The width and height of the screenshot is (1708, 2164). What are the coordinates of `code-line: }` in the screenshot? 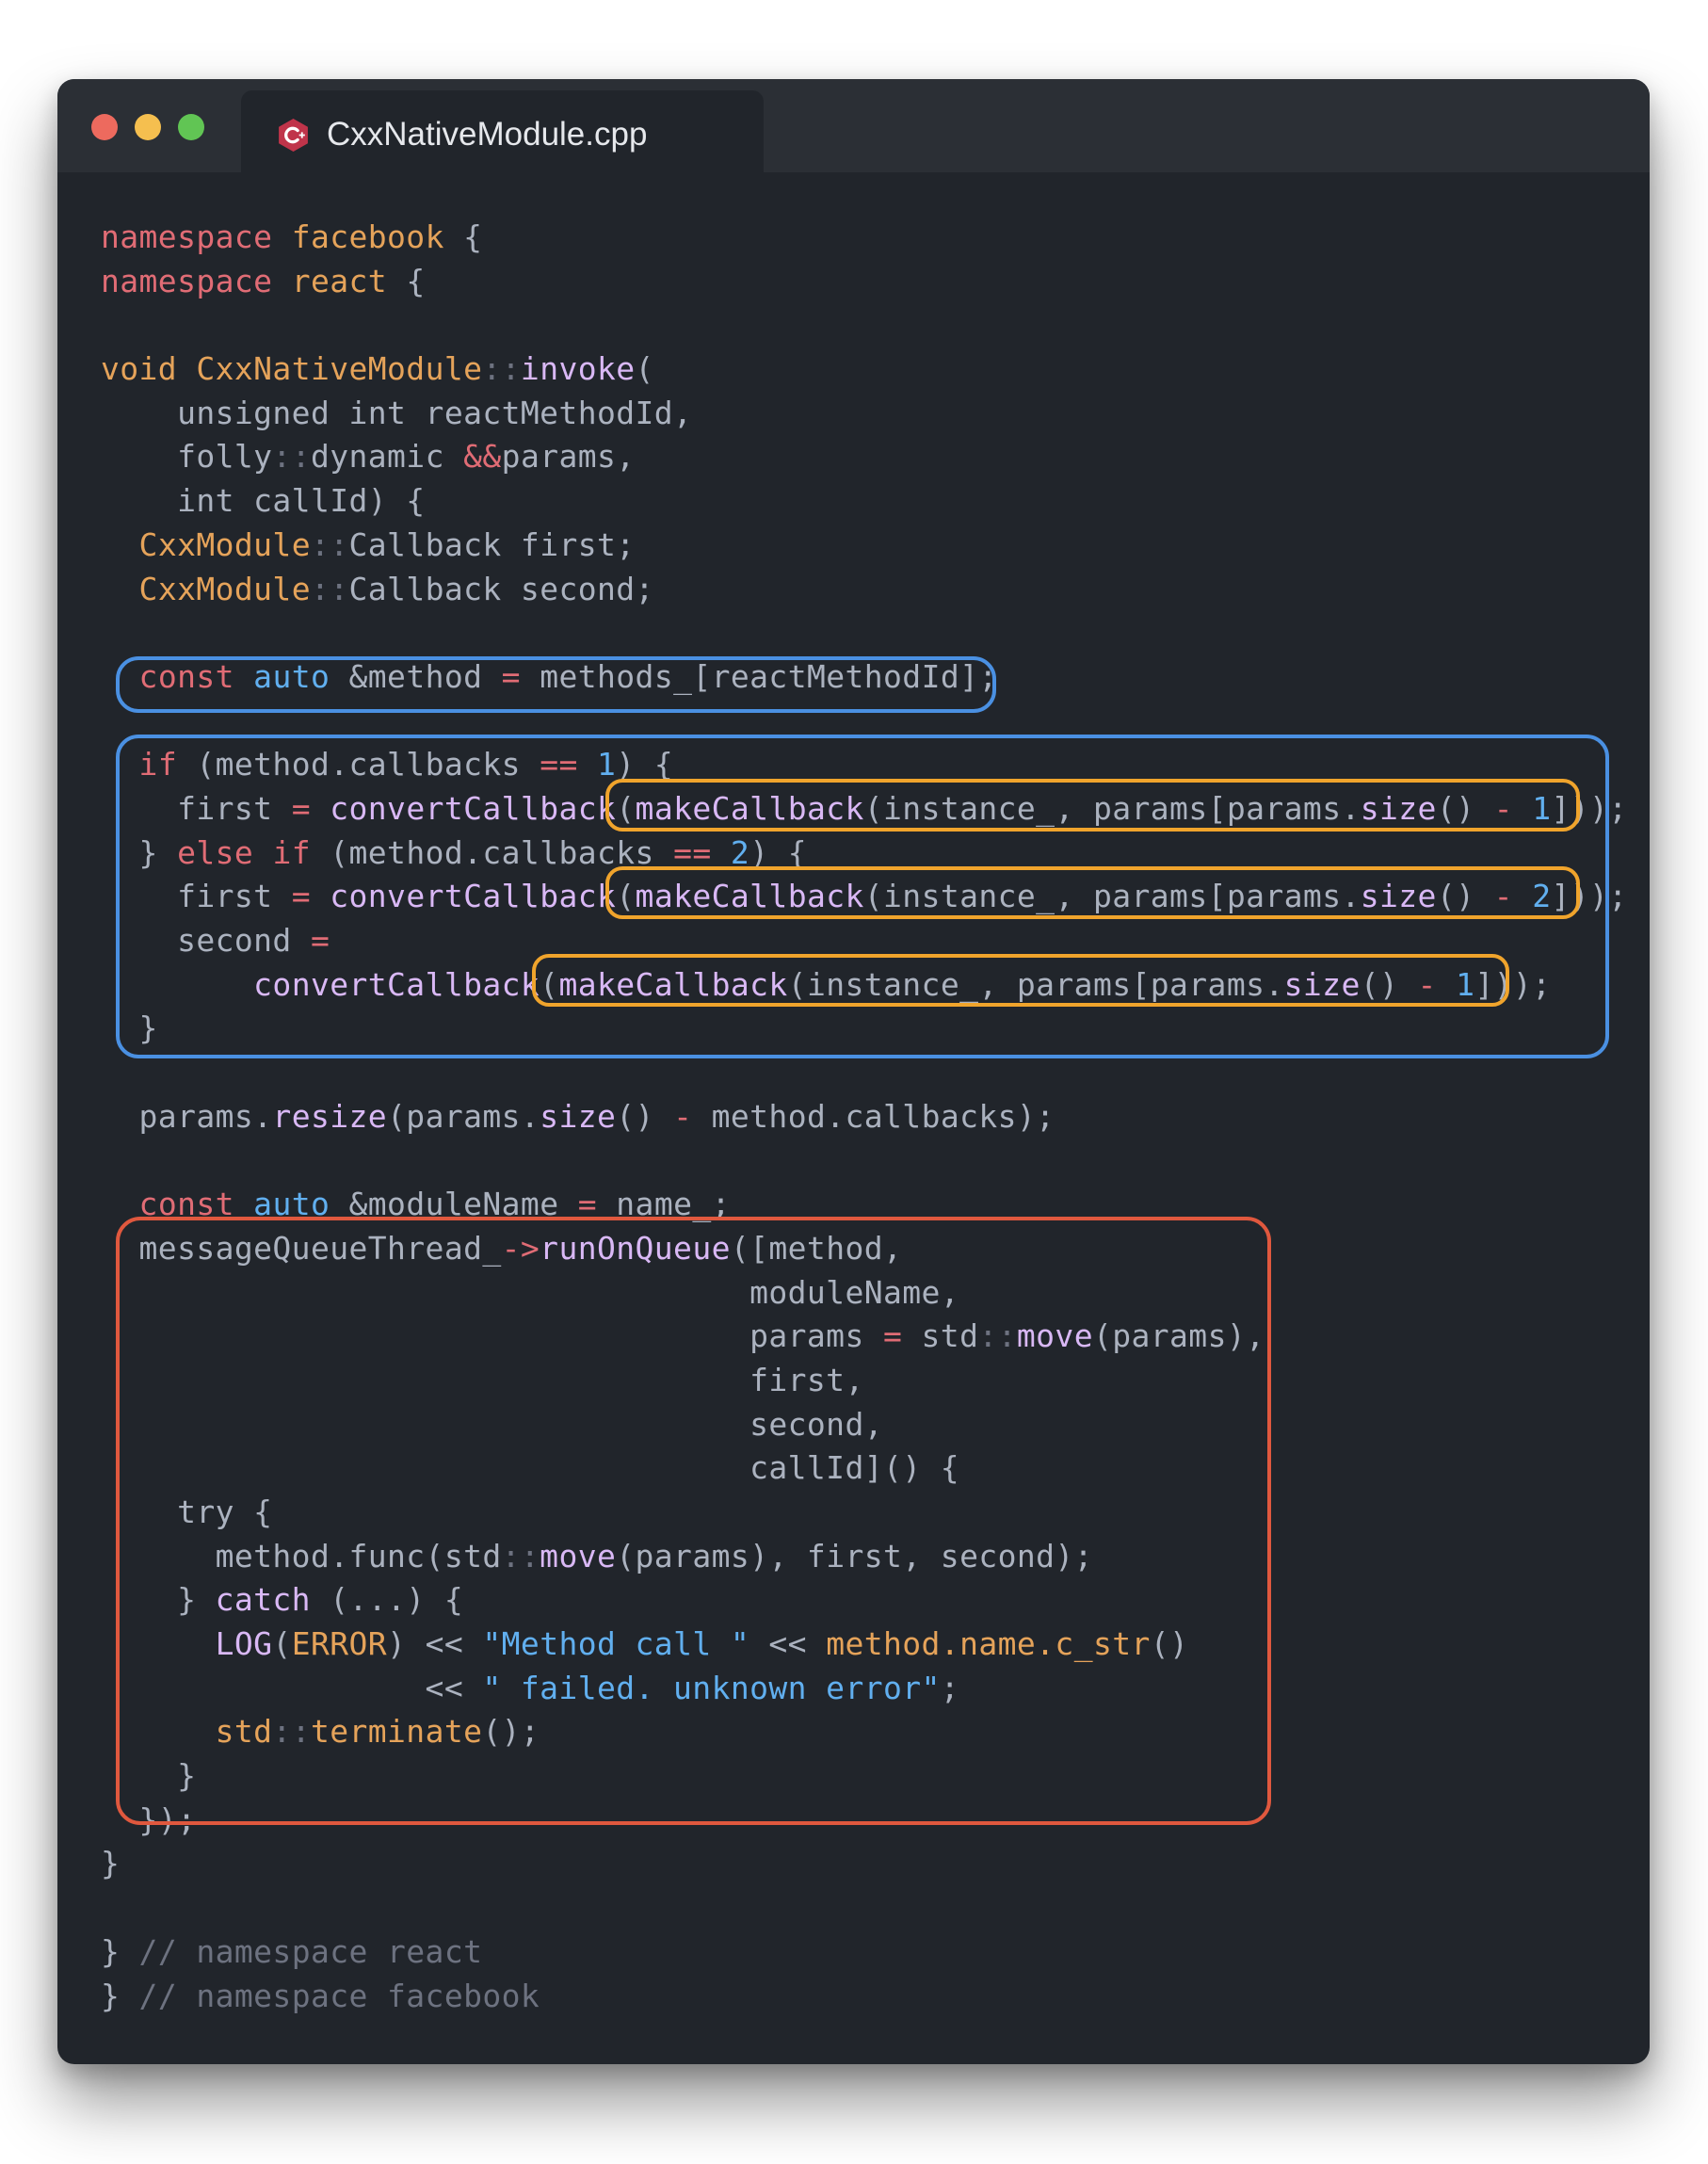 It's located at (111, 1863).